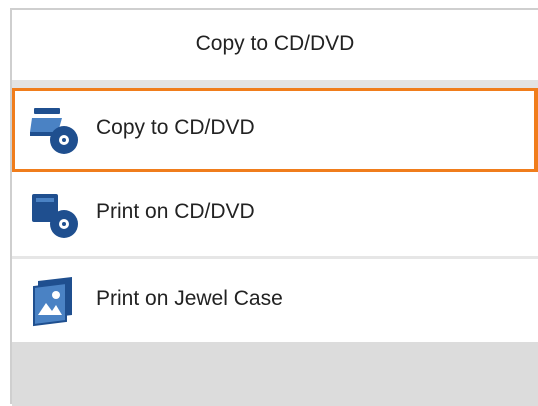 The height and width of the screenshot is (406, 538). I want to click on screen-title: Copy to CD/DVD, so click(275, 43).